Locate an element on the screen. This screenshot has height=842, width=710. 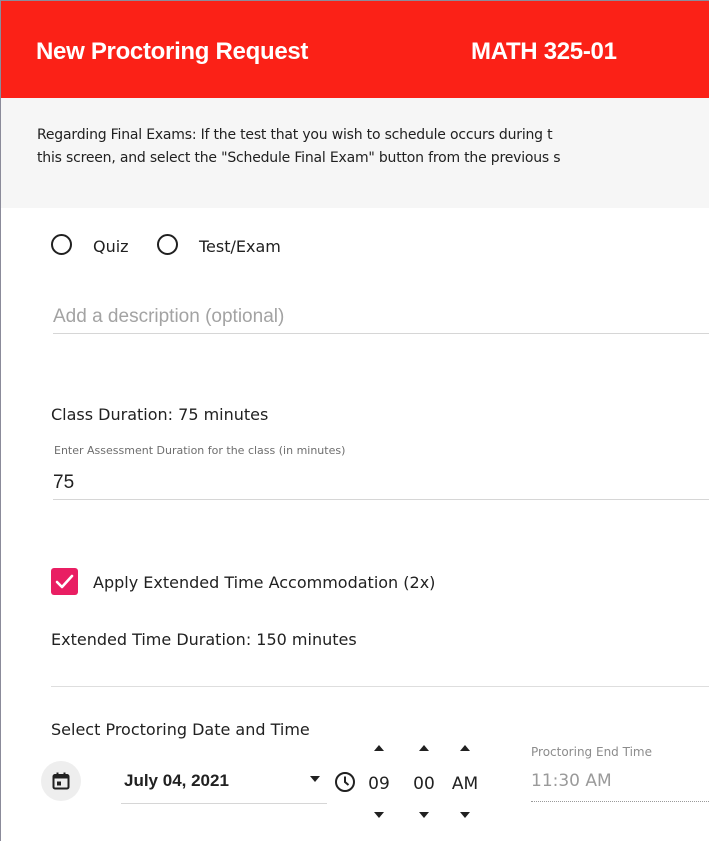
dialog-title: New Proctoring Request is located at coordinates (172, 51).